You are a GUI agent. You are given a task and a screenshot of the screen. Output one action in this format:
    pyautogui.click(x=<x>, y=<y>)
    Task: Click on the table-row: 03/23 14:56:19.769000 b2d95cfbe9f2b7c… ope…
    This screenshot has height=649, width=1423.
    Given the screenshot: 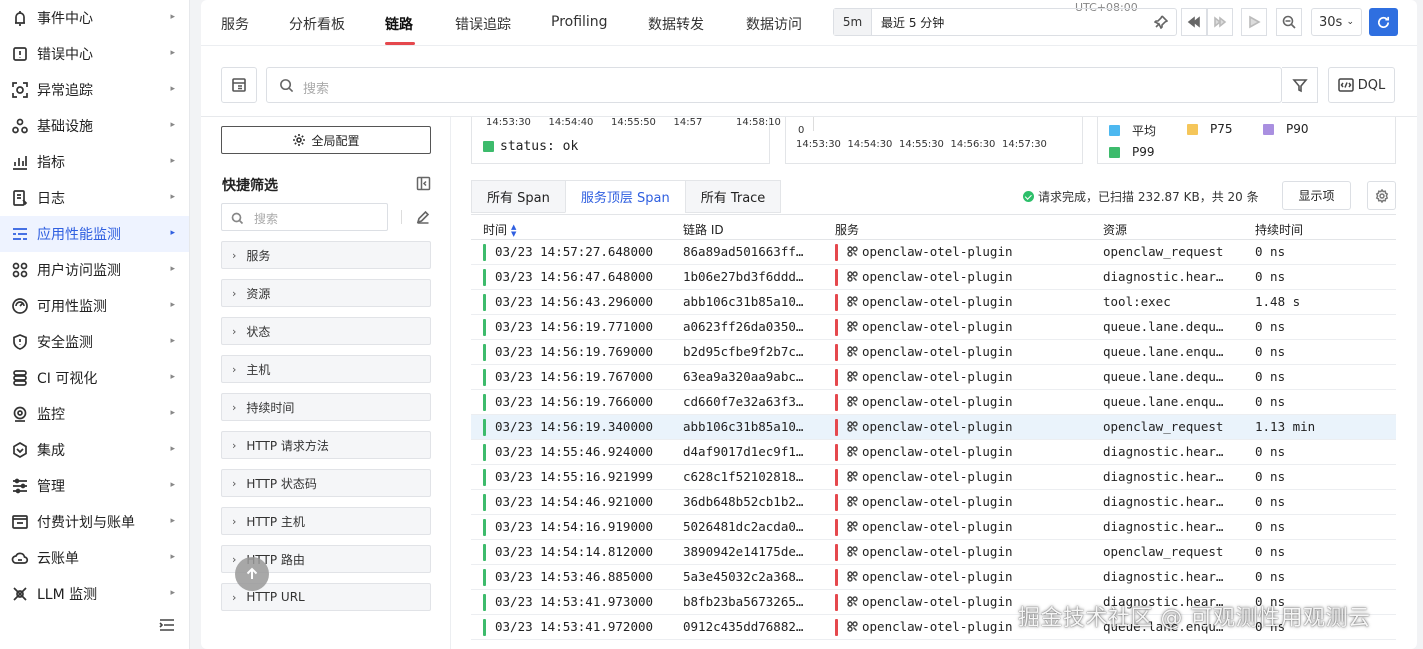 What is the action you would take?
    pyautogui.click(x=933, y=352)
    